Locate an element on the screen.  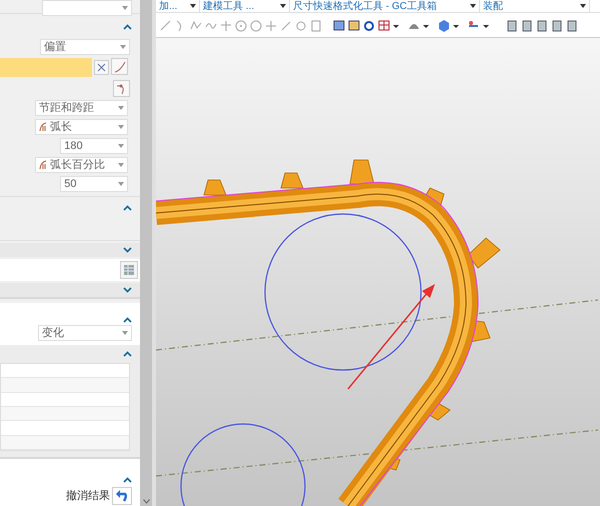
undo-button is located at coordinates (122, 496).